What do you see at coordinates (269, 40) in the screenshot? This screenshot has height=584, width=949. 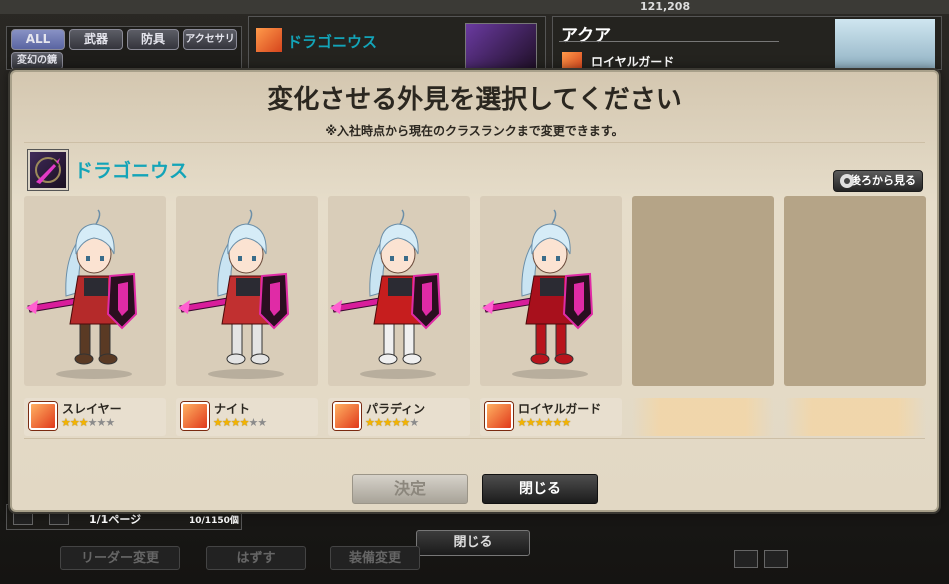 I see `sword-icon` at bounding box center [269, 40].